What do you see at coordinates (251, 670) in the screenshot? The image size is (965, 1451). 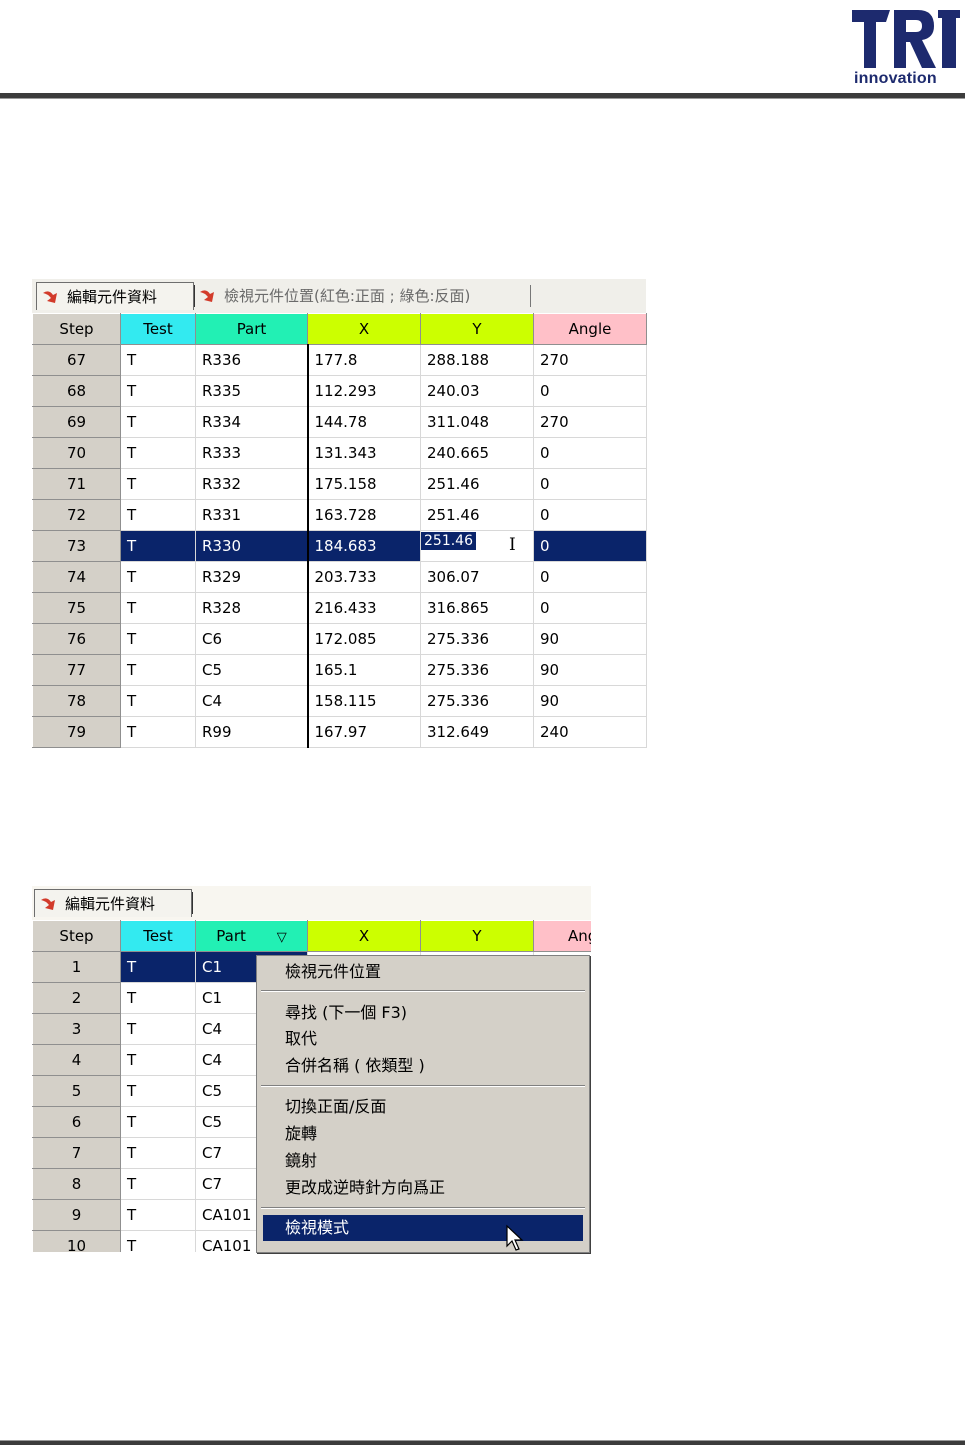 I see `part-cell: C5` at bounding box center [251, 670].